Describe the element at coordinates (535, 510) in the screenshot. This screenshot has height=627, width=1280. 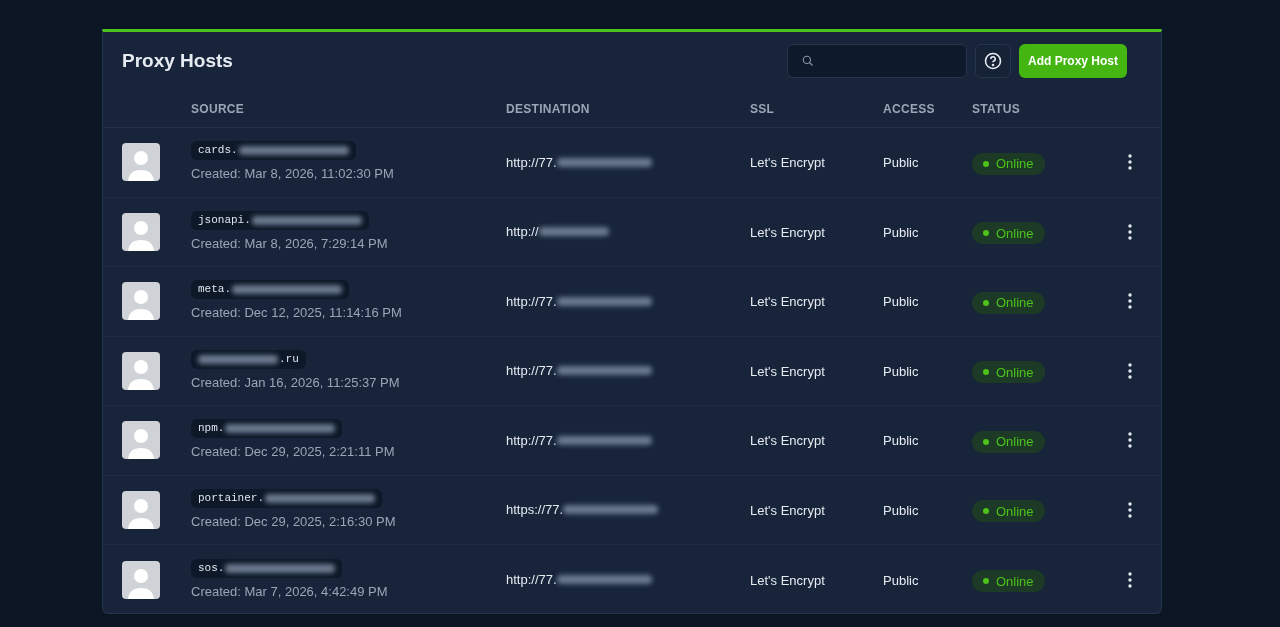
I see `destination-url: https://77.` at that location.